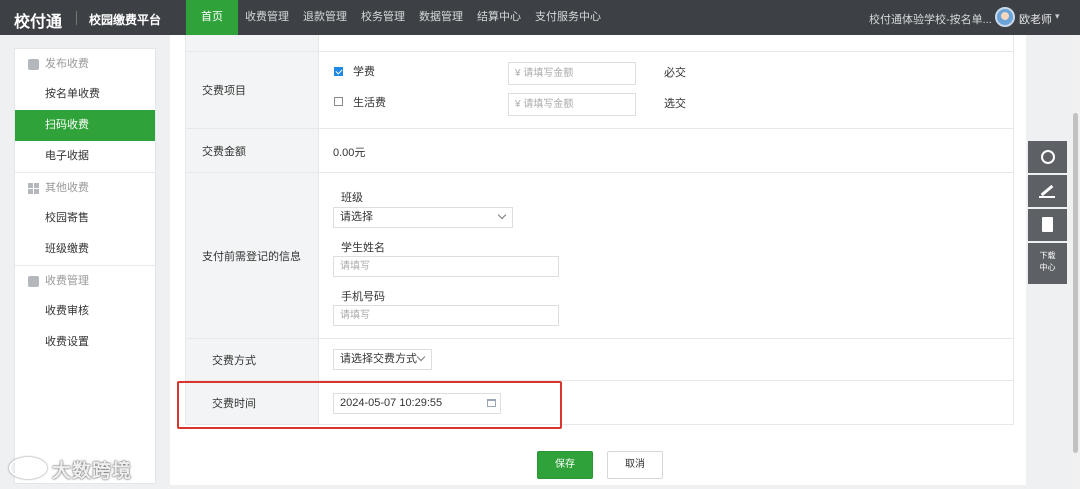  What do you see at coordinates (369, 103) in the screenshot?
I see `living-expense-label: 生活费` at bounding box center [369, 103].